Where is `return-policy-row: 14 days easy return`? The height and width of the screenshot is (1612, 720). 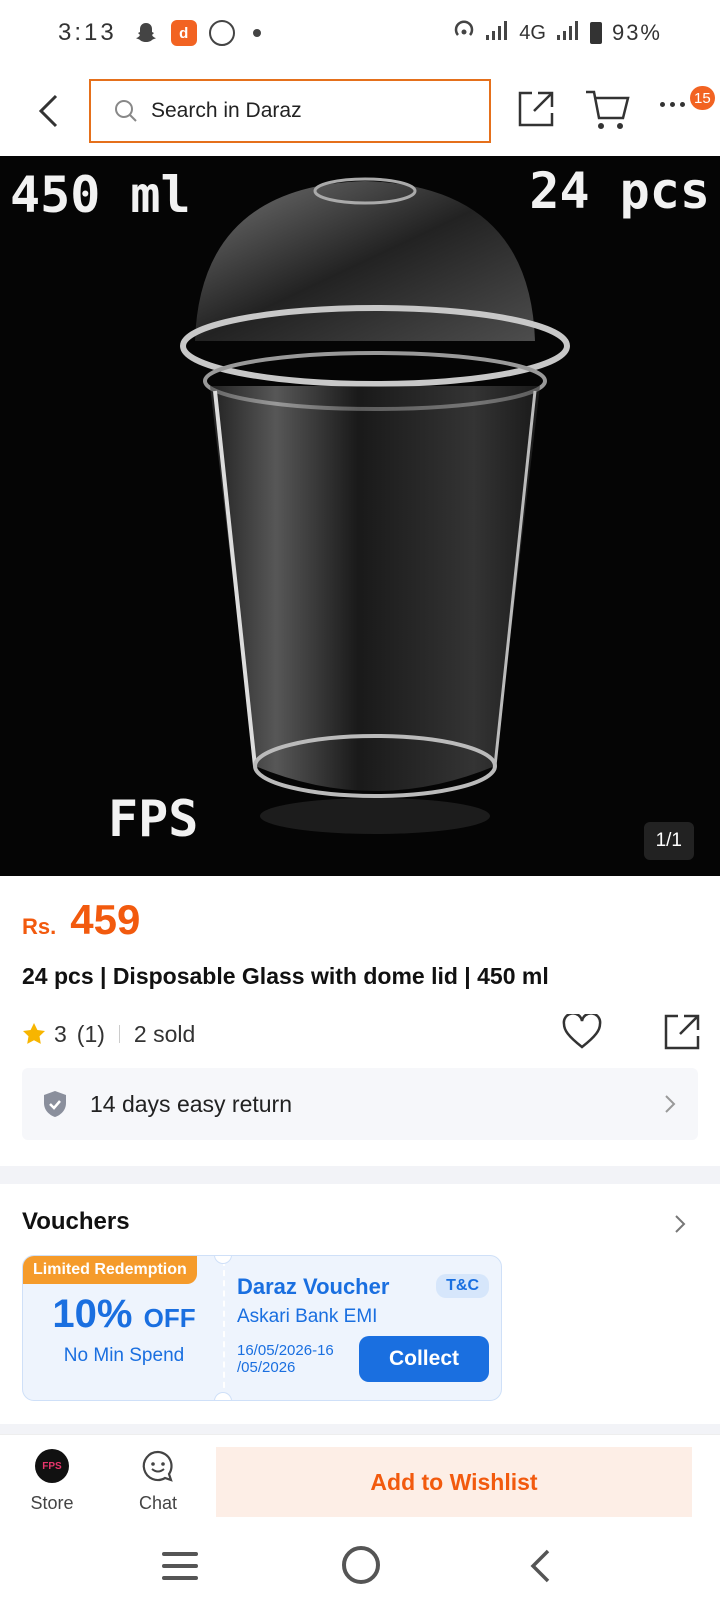 return-policy-row: 14 days easy return is located at coordinates (360, 1104).